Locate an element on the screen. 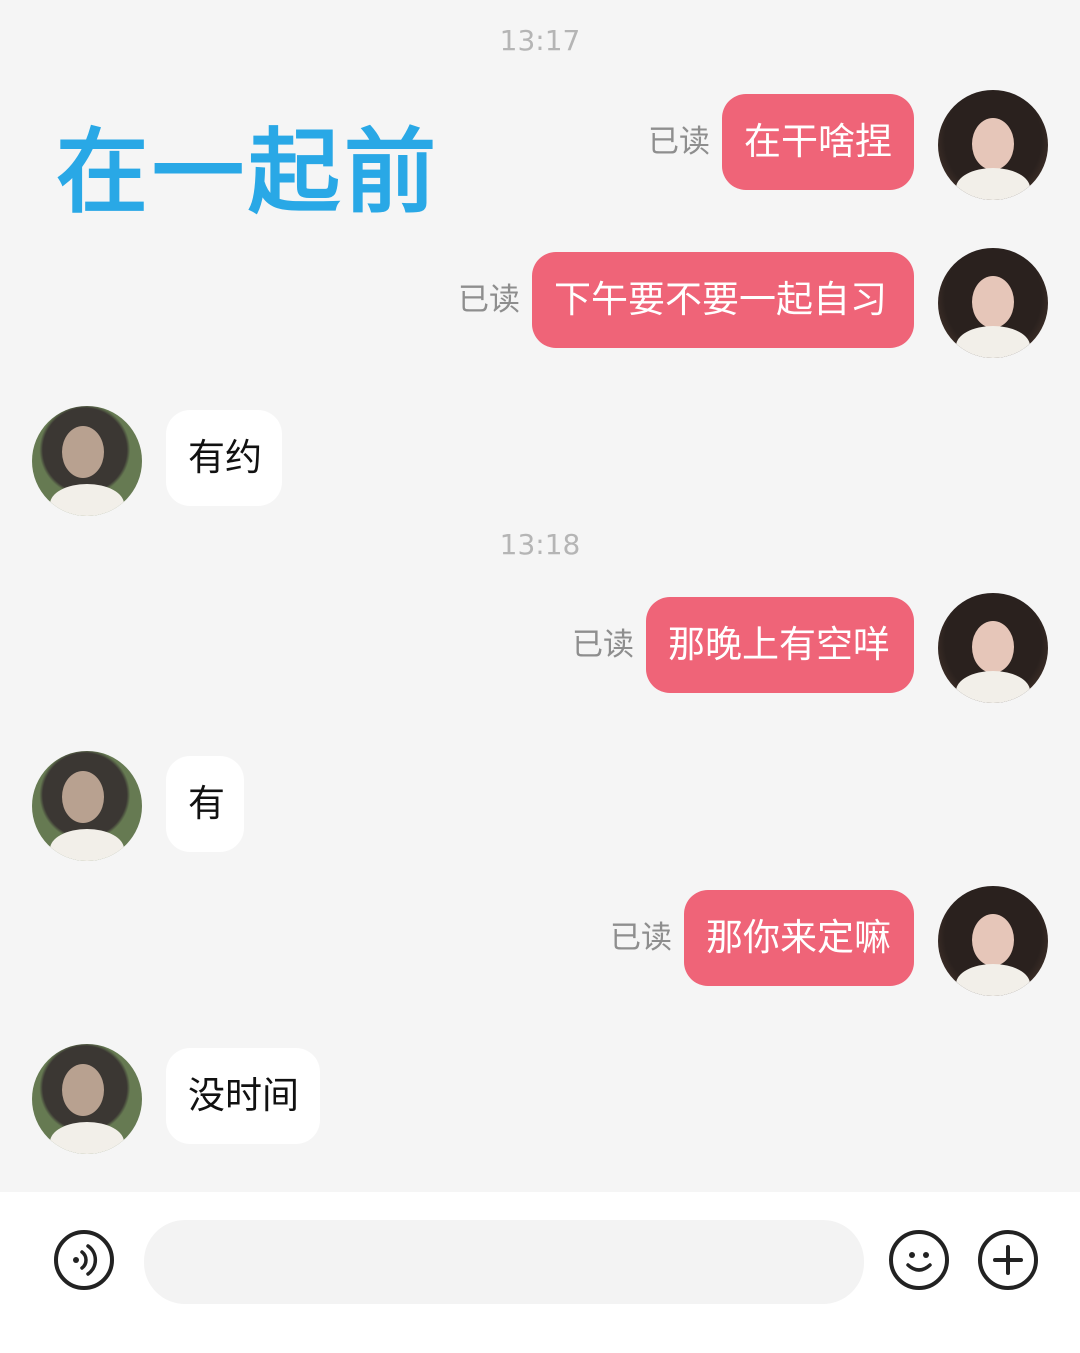  message-input is located at coordinates (504, 1262).